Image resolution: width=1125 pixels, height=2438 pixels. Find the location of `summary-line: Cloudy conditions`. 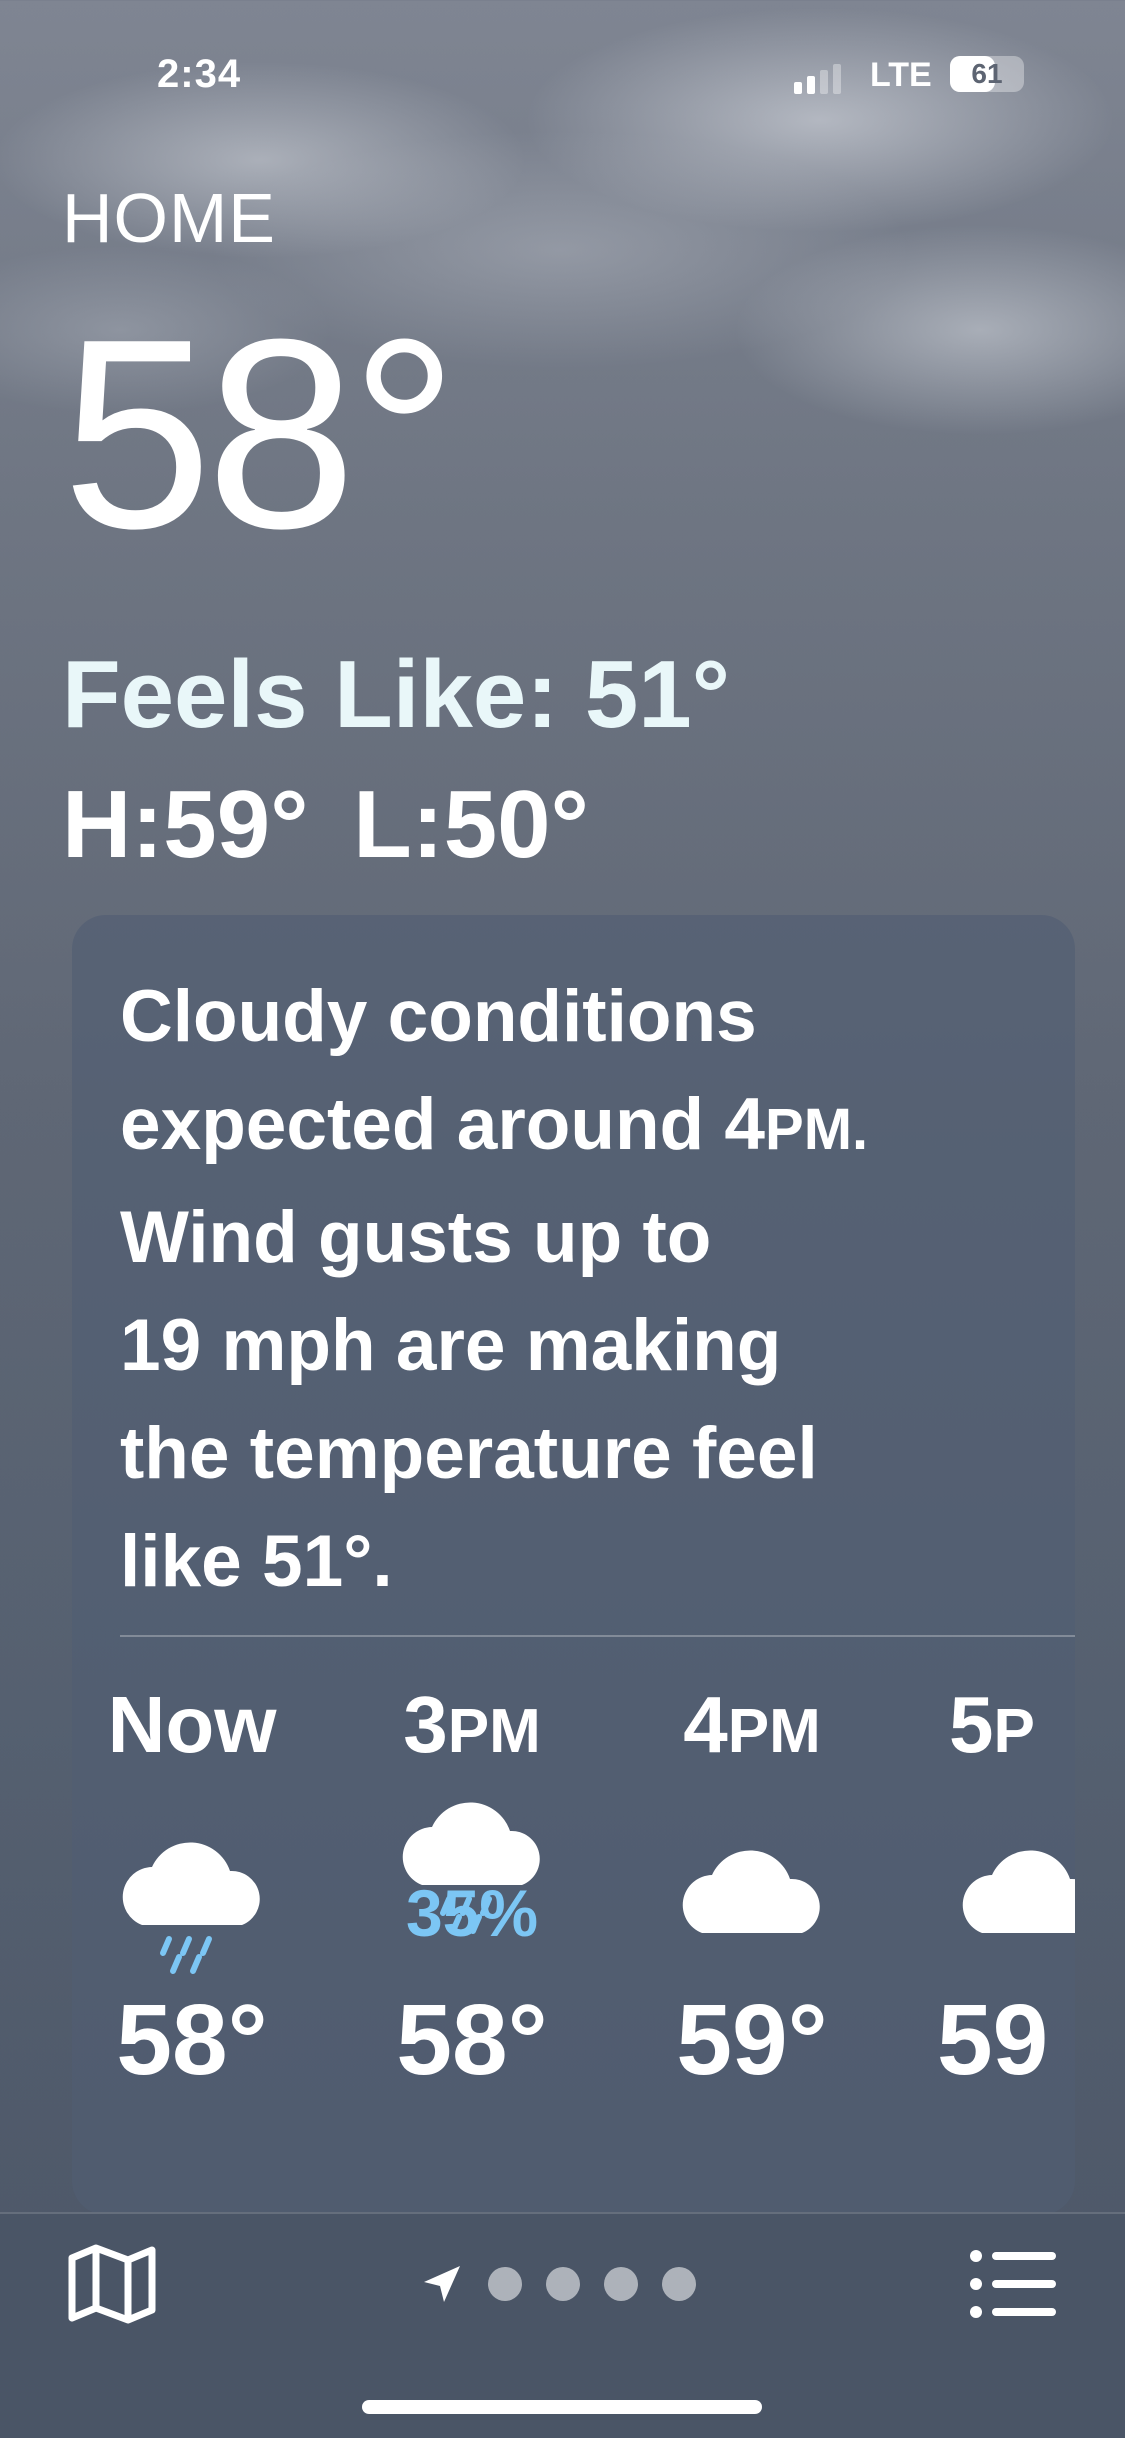

summary-line: Cloudy conditions is located at coordinates (438, 1016).